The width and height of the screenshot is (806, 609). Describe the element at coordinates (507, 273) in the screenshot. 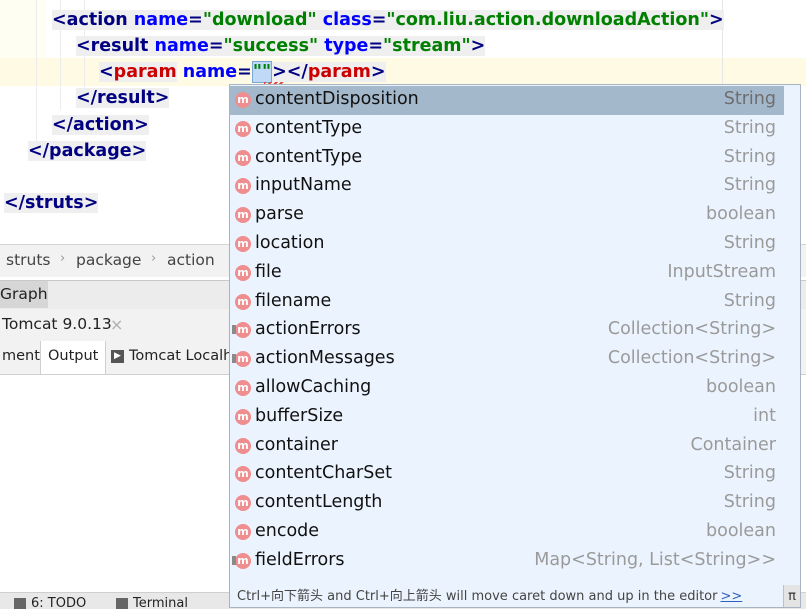

I see `completion-item: mfileInputStream` at that location.